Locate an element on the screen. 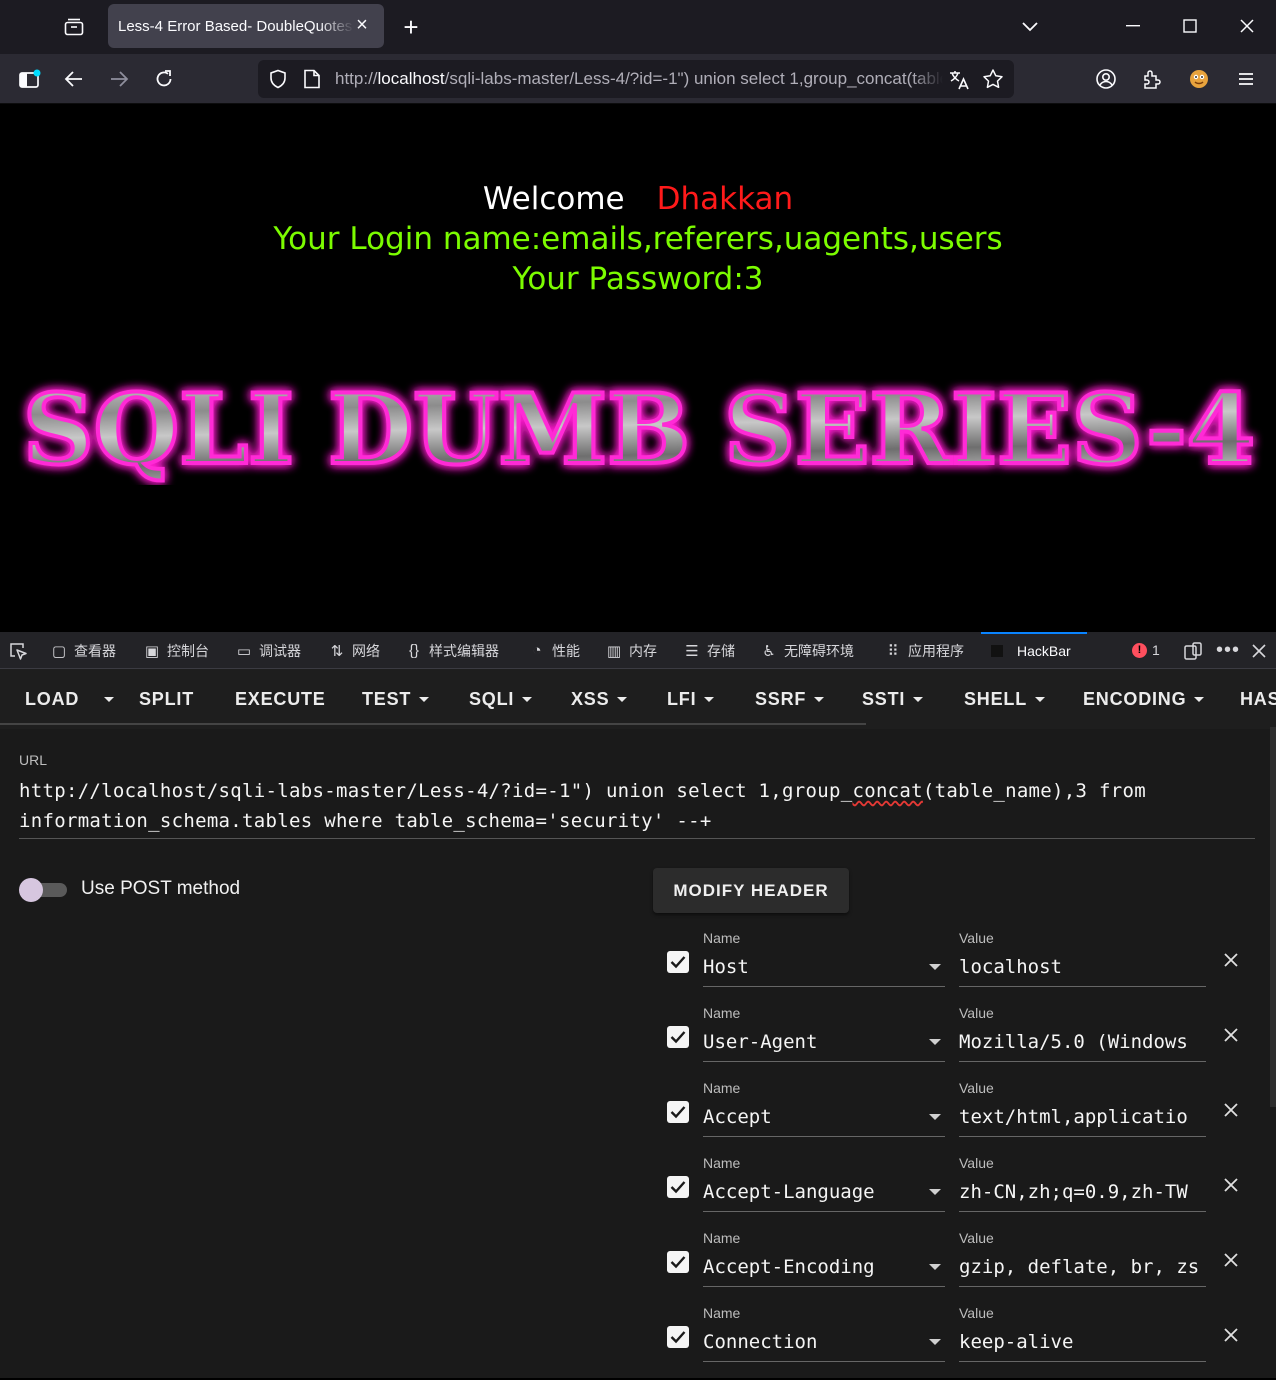  element-picker-icon is located at coordinates (18, 650).